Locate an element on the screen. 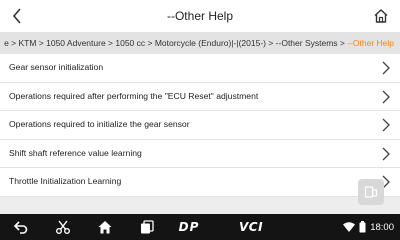 This screenshot has width=400, height=240. list-item-label: Throttle Initialization Learning is located at coordinates (65, 181).